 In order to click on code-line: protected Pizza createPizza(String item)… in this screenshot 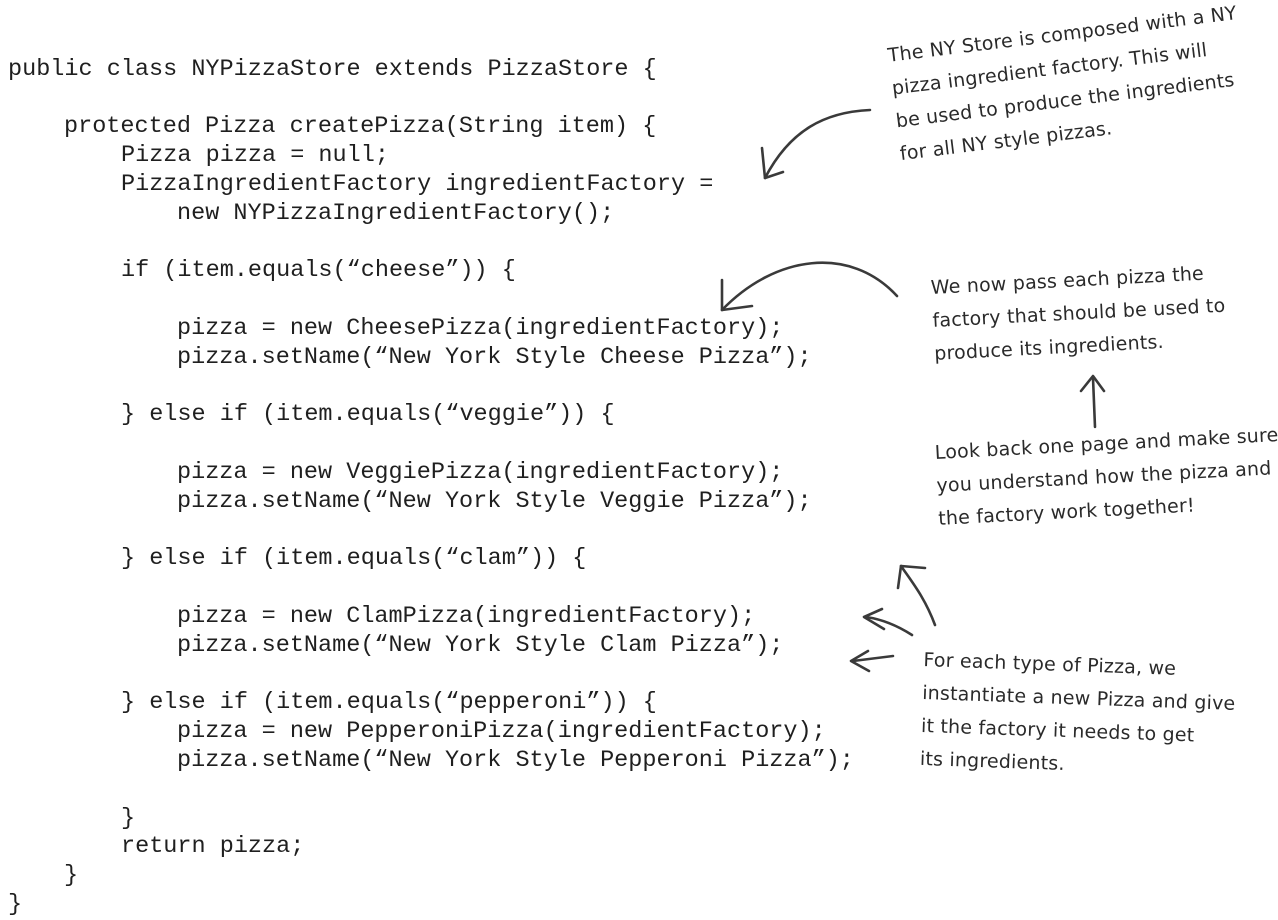, I will do `click(360, 126)`.